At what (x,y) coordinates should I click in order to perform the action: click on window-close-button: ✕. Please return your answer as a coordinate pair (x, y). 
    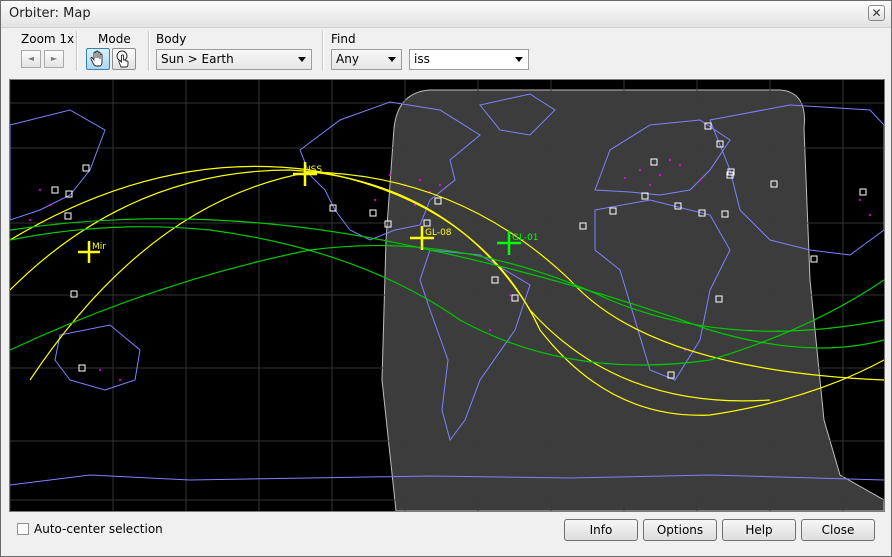
    Looking at the image, I should click on (876, 13).